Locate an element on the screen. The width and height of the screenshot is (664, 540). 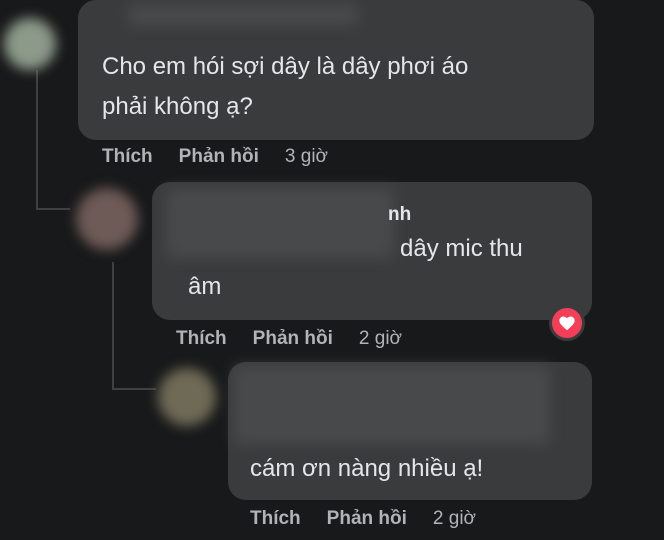
thread-line-reply is located at coordinates (113, 326).